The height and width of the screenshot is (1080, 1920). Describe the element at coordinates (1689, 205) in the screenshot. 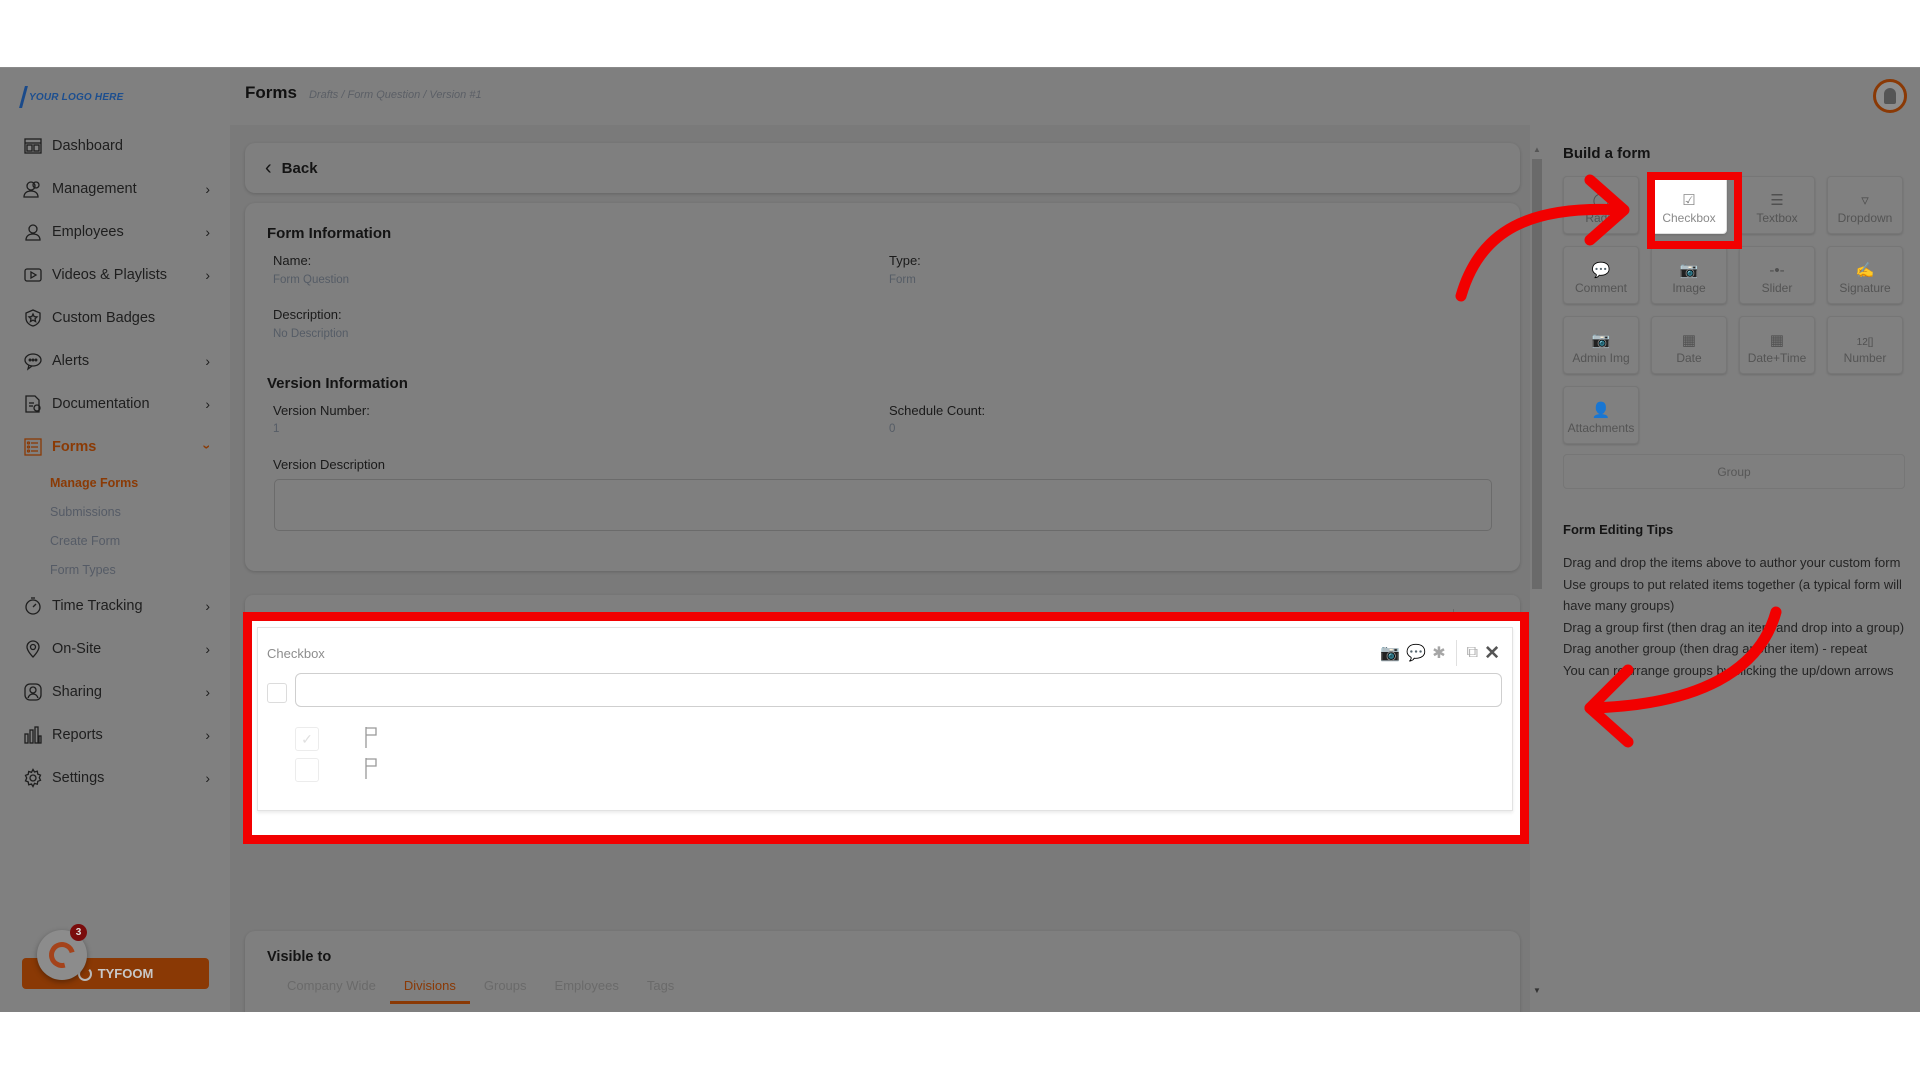

I see `tile-checkbox: ☑ Checkbox` at that location.